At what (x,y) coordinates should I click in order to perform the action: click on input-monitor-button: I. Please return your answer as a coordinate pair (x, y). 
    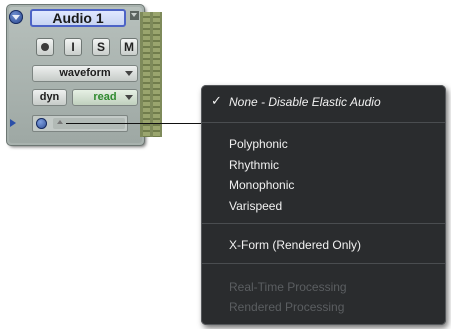
    Looking at the image, I should click on (73, 47).